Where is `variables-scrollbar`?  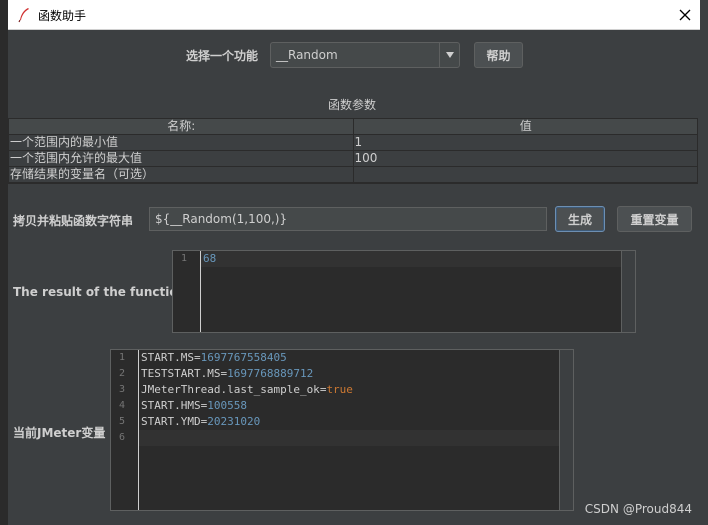
variables-scrollbar is located at coordinates (566, 430).